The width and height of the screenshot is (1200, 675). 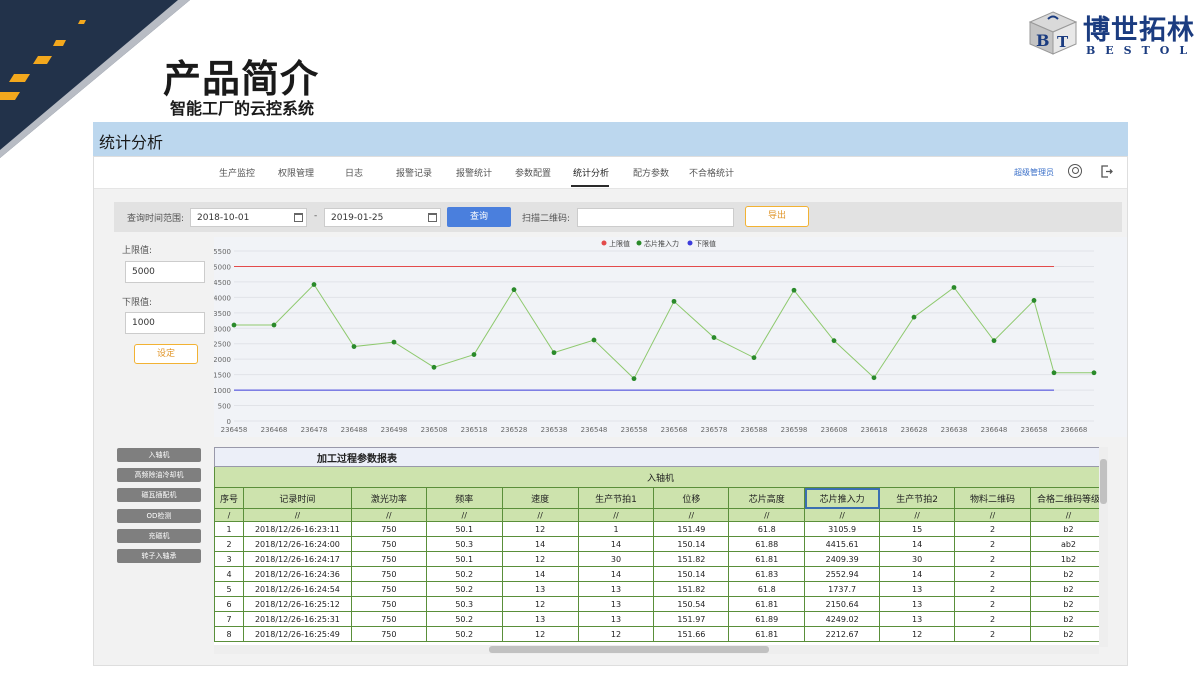 I want to click on station-button-magnetizer: 充磁机, so click(x=159, y=536).